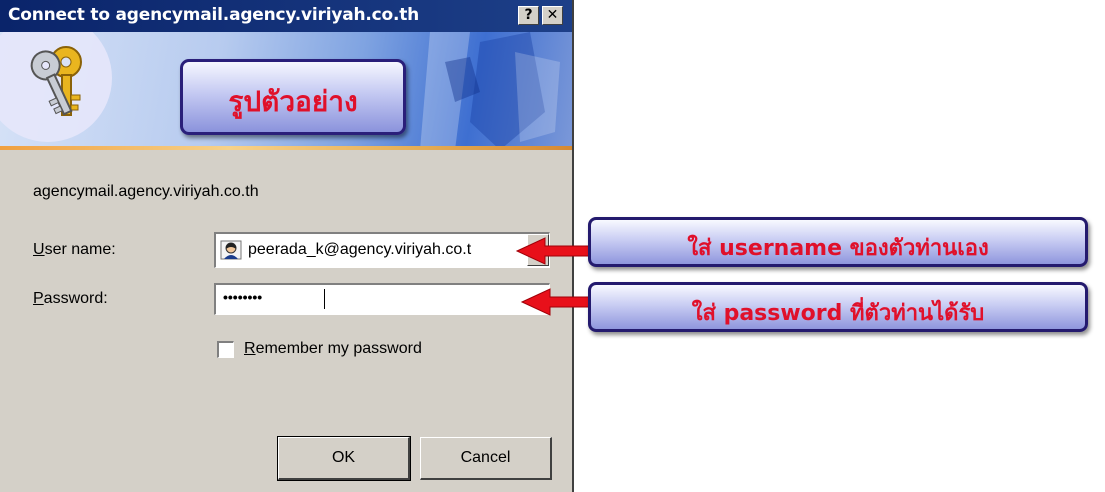  I want to click on banner-strip, so click(286, 148).